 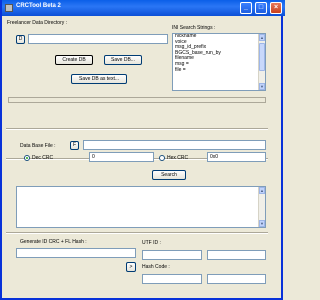 I want to click on results-box: ▲ ▼, so click(x=141, y=207).